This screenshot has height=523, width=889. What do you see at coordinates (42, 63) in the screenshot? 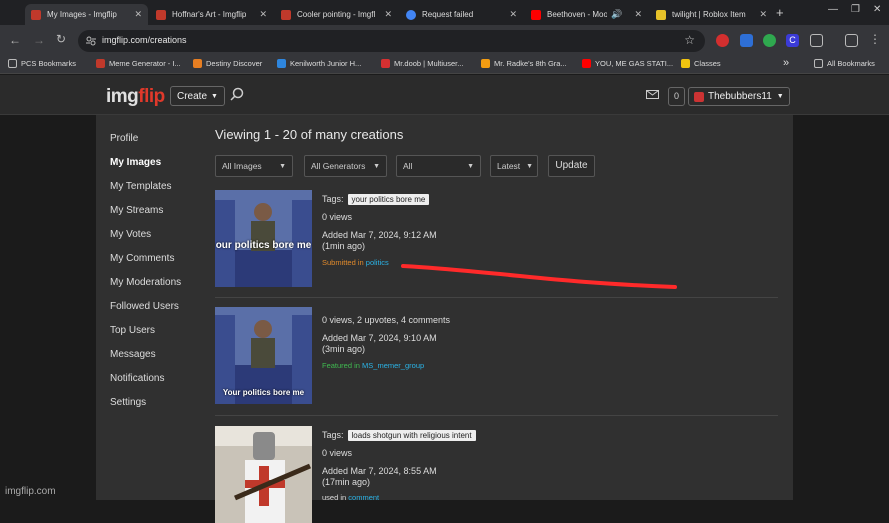
I see `bookmark-item: PCS Bookmarks` at bounding box center [42, 63].